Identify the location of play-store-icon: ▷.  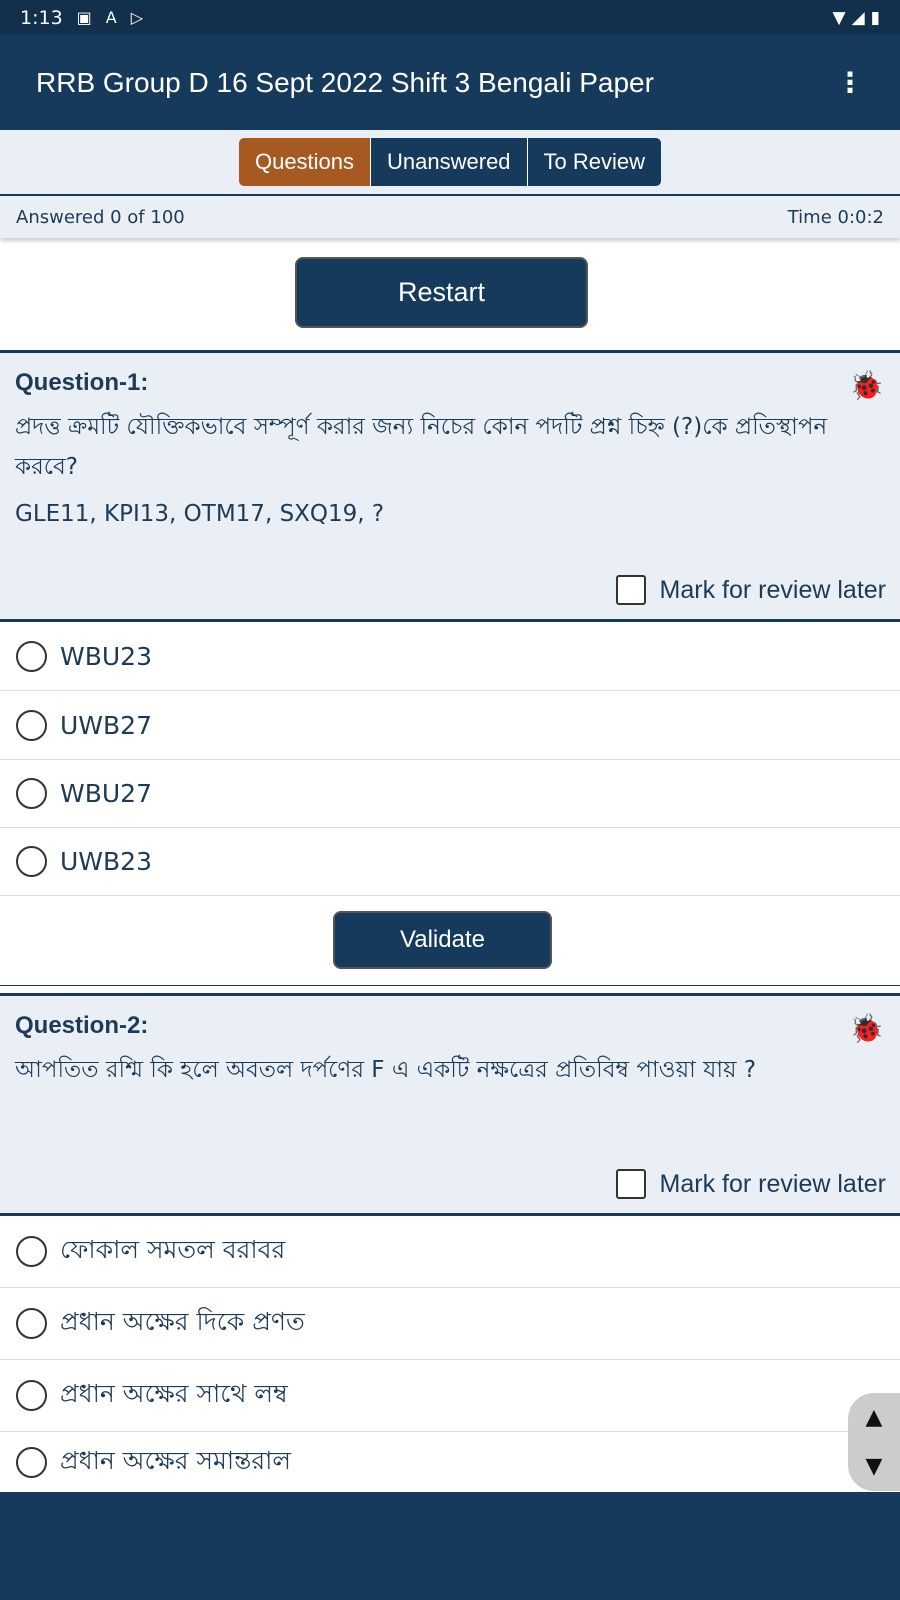
(137, 17).